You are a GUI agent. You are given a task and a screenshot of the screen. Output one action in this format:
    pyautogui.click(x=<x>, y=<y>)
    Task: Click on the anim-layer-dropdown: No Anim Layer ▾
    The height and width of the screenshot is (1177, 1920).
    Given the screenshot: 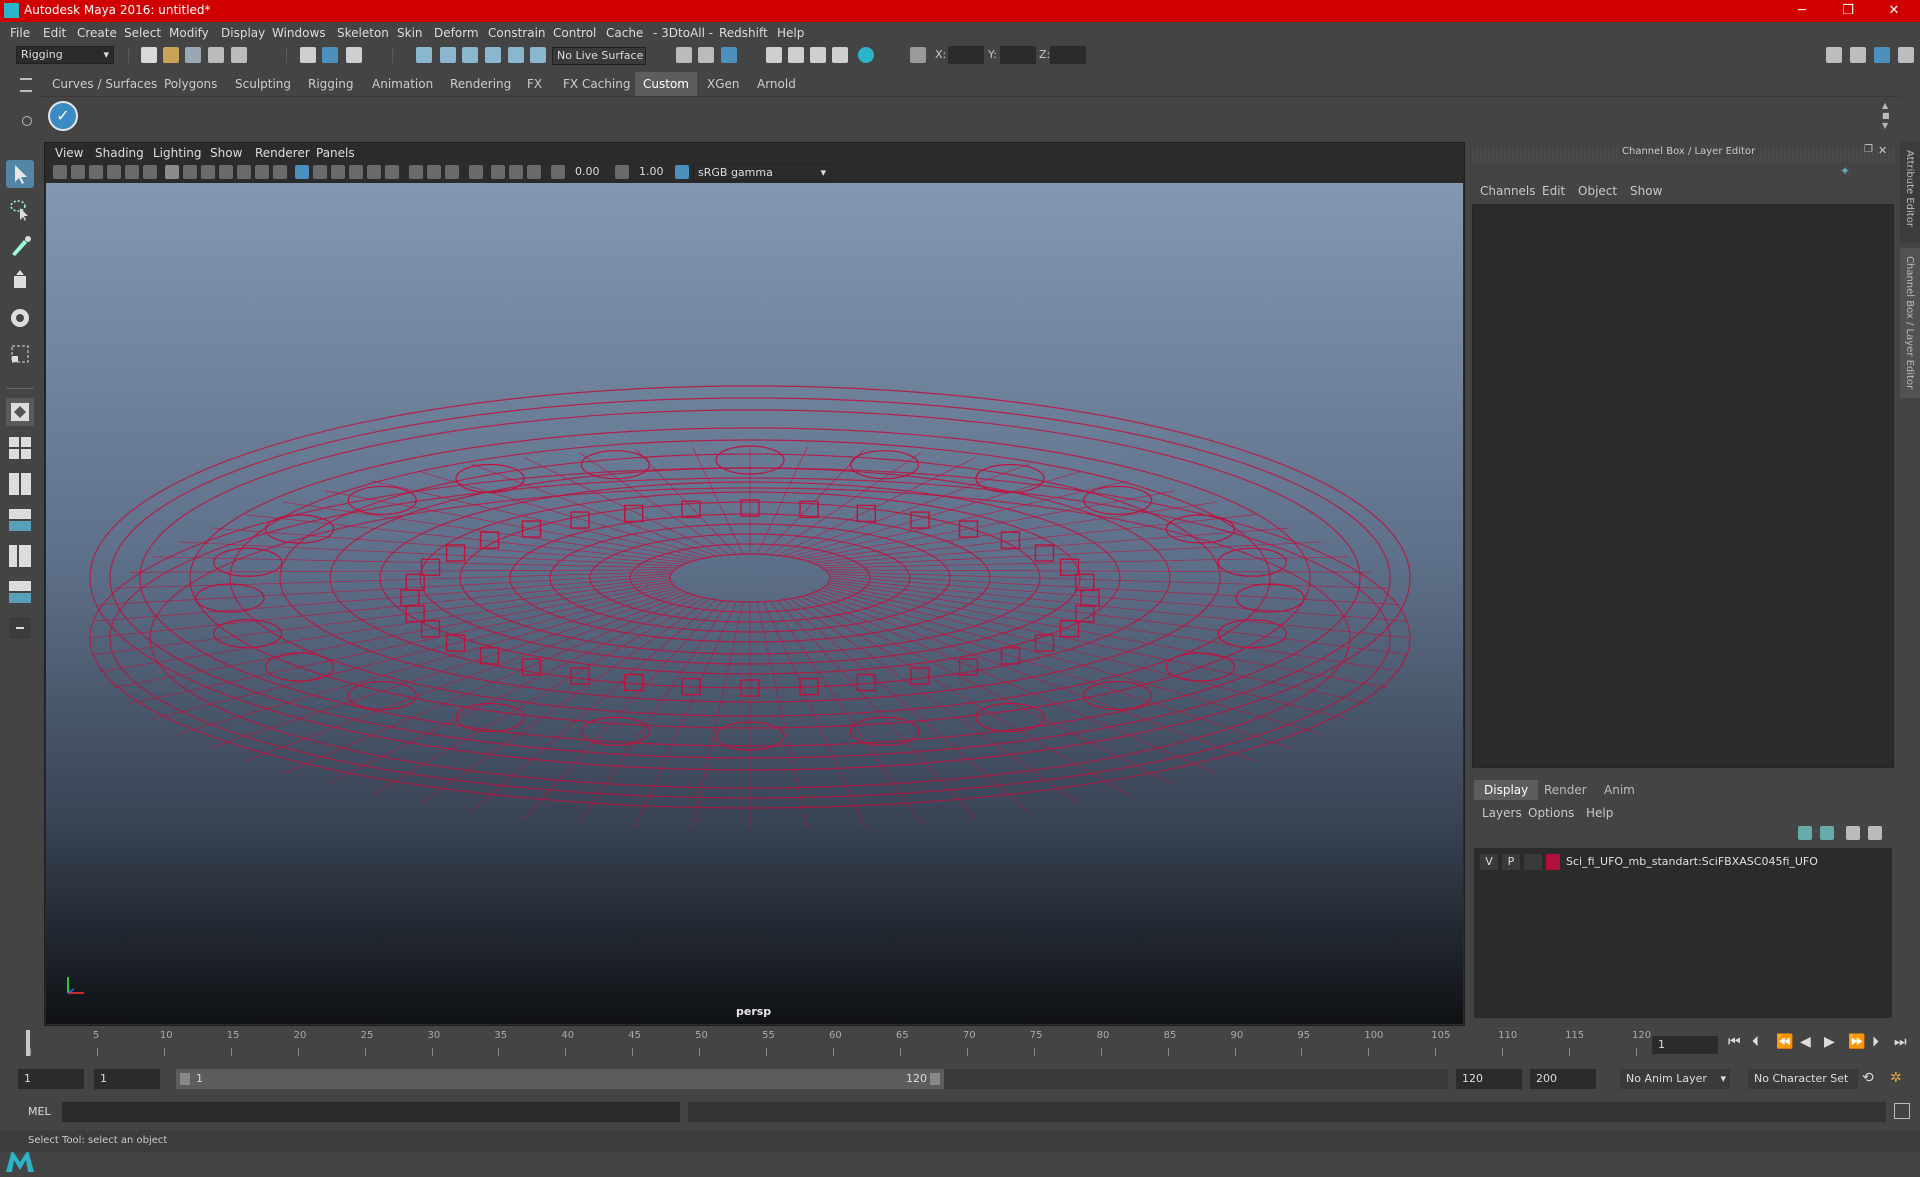 What is the action you would take?
    pyautogui.click(x=1675, y=1079)
    